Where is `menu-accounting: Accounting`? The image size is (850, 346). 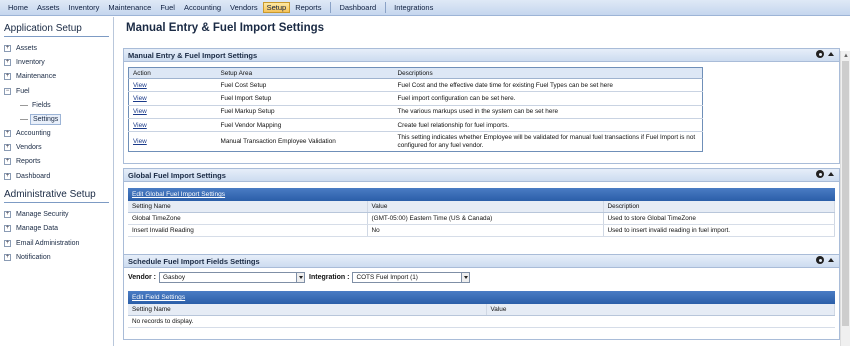 menu-accounting: Accounting is located at coordinates (202, 7).